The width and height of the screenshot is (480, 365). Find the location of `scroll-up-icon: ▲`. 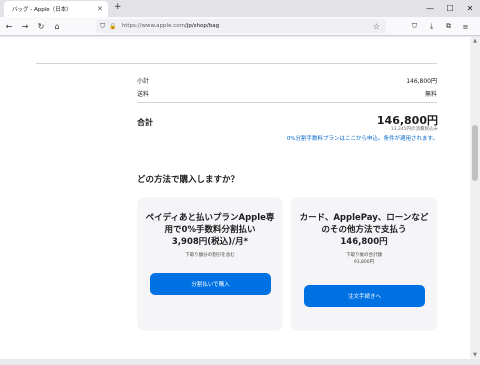

scroll-up-icon: ▲ is located at coordinates (475, 41).